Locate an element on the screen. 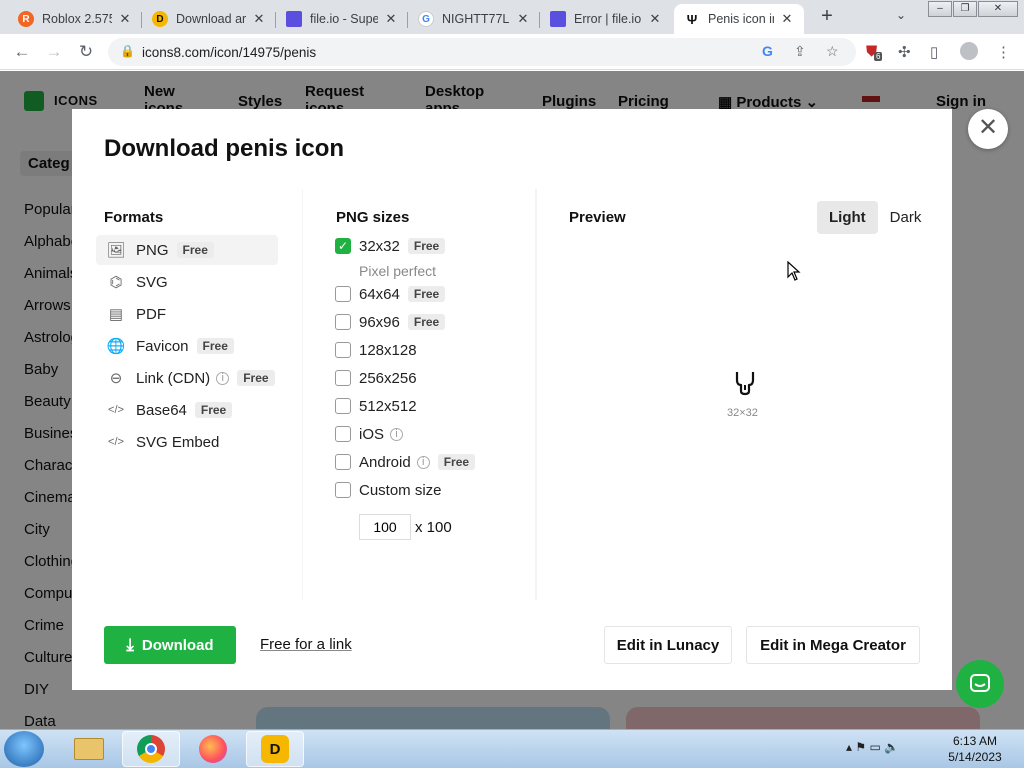  format-option-link-cdn: ⊖ Link (CDN) i Free is located at coordinates (187, 378).